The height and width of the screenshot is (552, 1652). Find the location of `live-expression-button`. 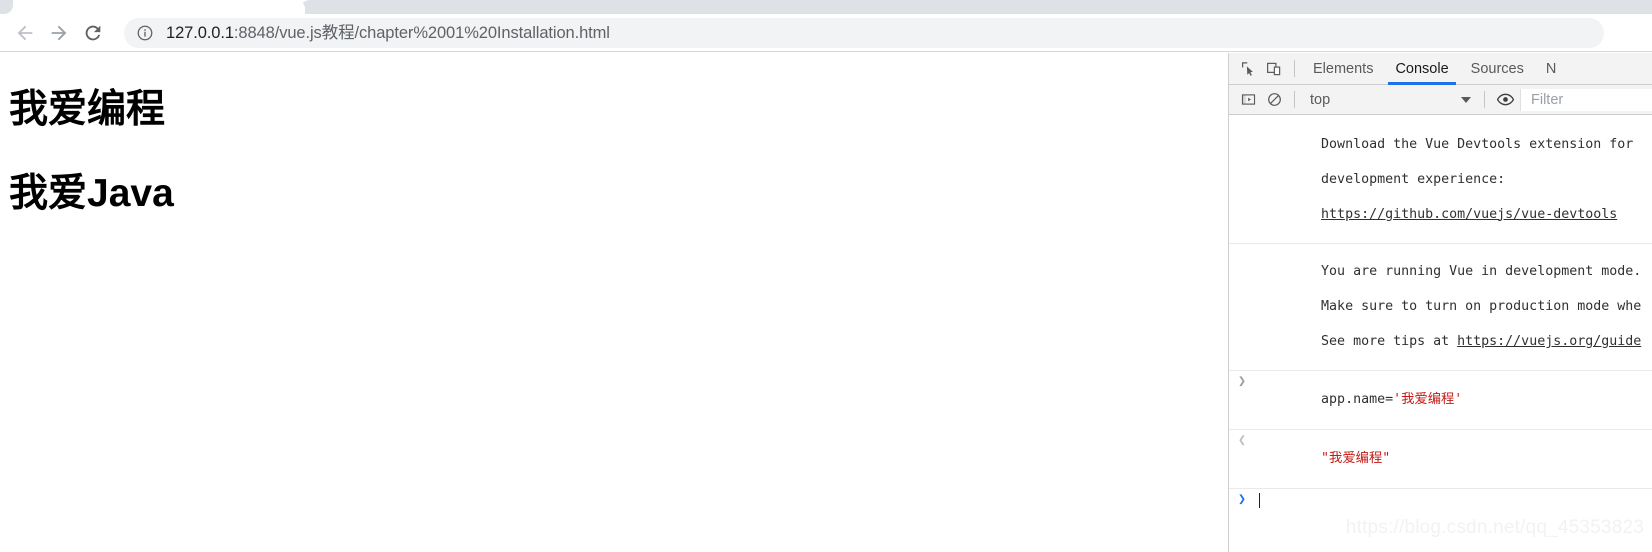

live-expression-button is located at coordinates (1505, 100).